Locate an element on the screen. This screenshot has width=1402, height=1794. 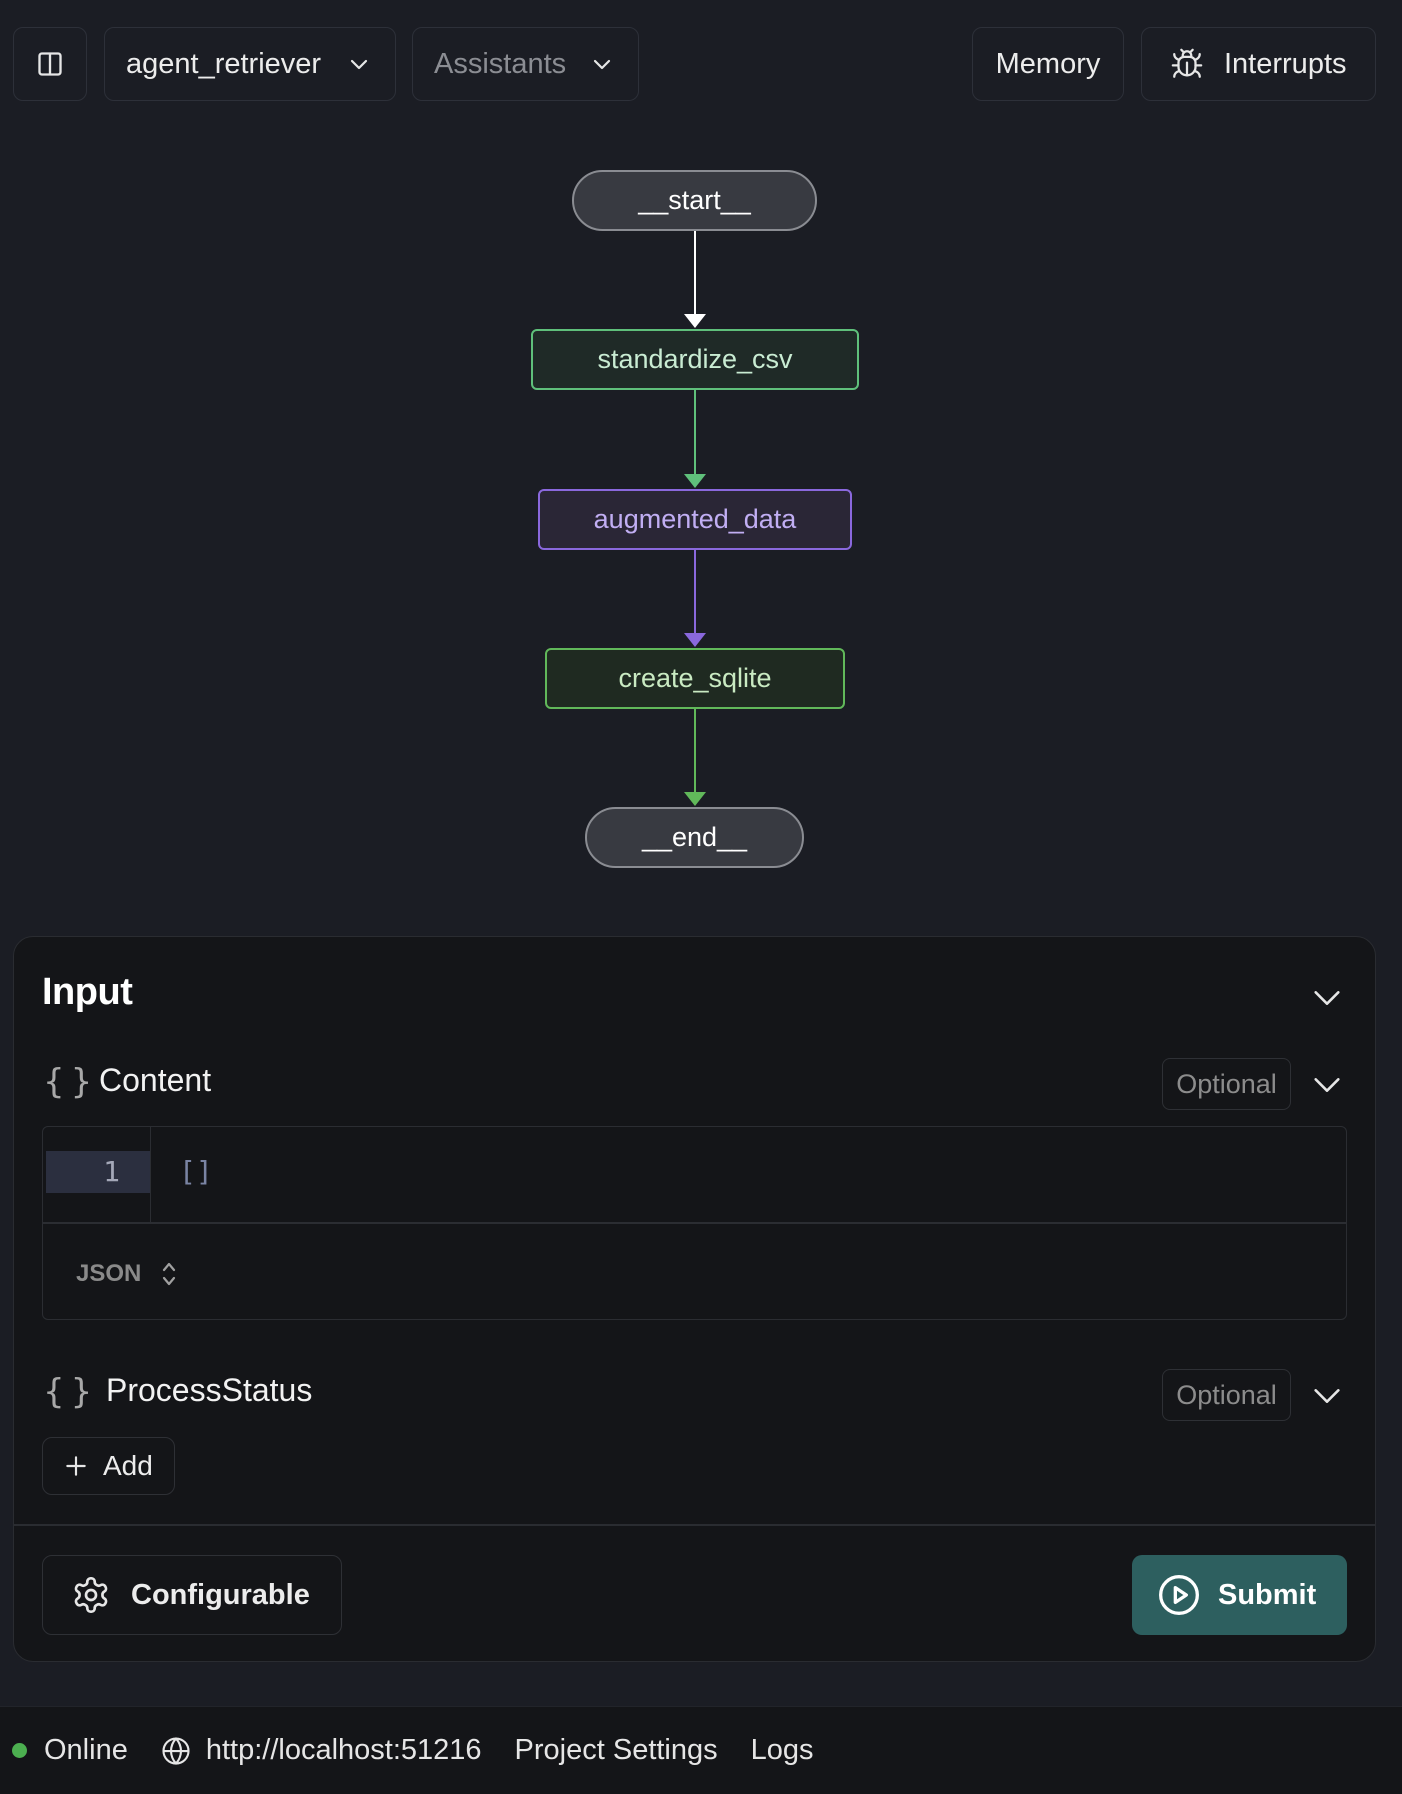
submit-label: Submit is located at coordinates (1267, 1594).